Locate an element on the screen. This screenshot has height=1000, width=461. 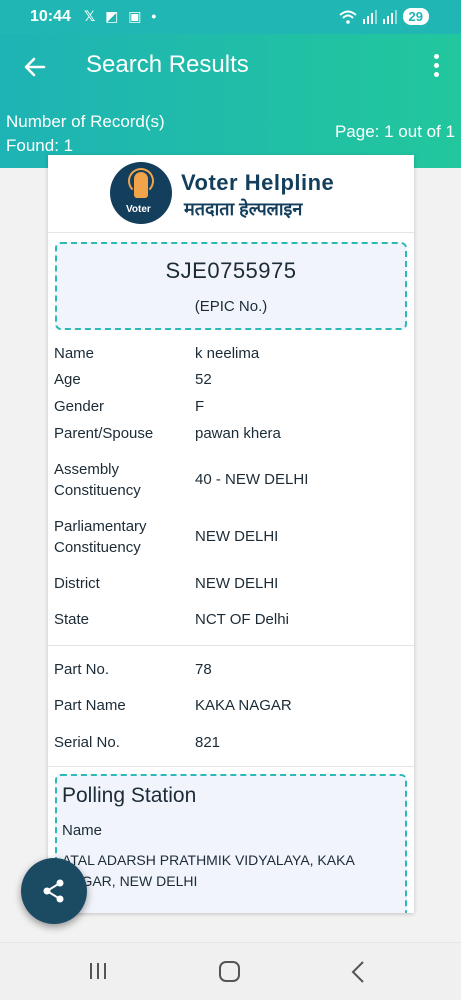
parliament-label: Parliamentary Constituency is located at coordinates (100, 537).